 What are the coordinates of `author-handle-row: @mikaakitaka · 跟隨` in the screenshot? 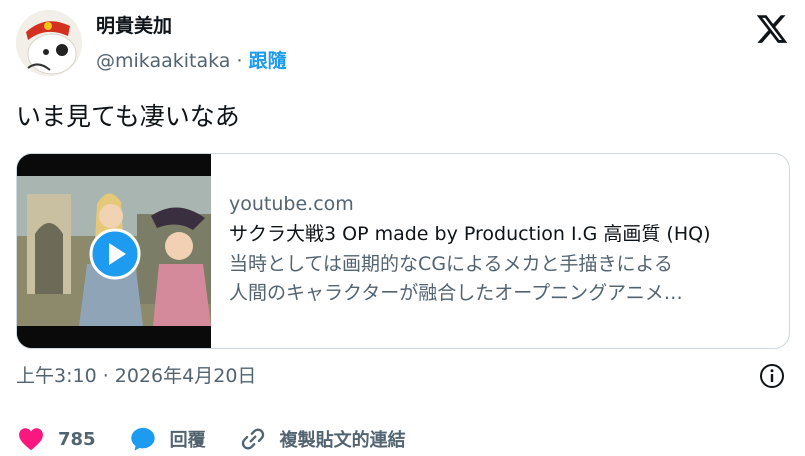 It's located at (191, 61).